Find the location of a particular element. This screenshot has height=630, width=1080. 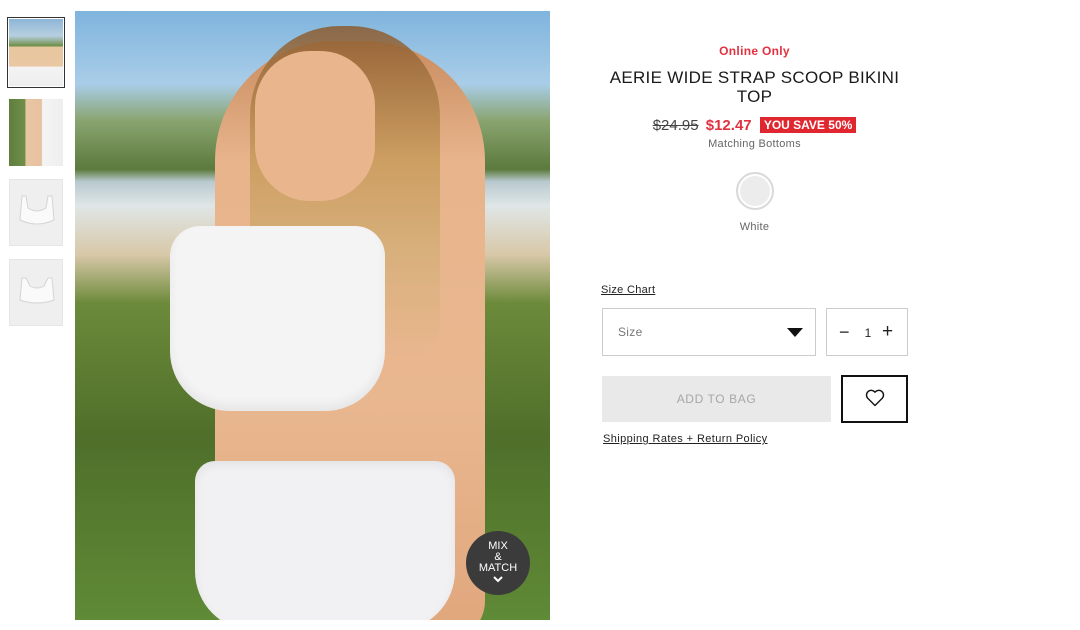

sale-price: $12.47 is located at coordinates (728, 125).